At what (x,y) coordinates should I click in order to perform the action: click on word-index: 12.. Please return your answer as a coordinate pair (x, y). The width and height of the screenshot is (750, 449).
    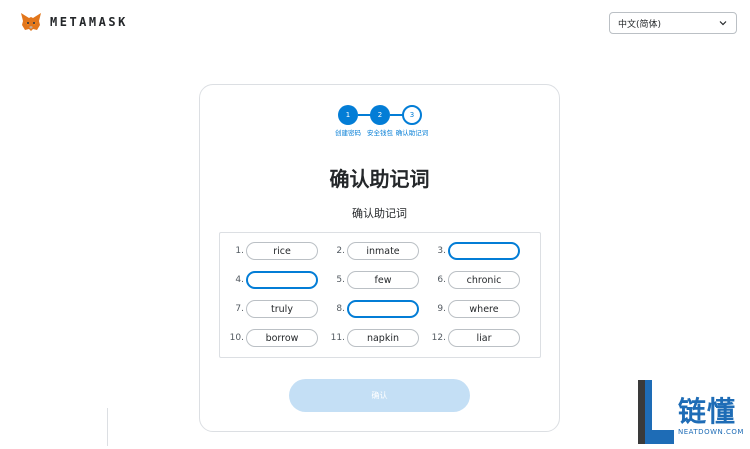
    Looking at the image, I should click on (438, 338).